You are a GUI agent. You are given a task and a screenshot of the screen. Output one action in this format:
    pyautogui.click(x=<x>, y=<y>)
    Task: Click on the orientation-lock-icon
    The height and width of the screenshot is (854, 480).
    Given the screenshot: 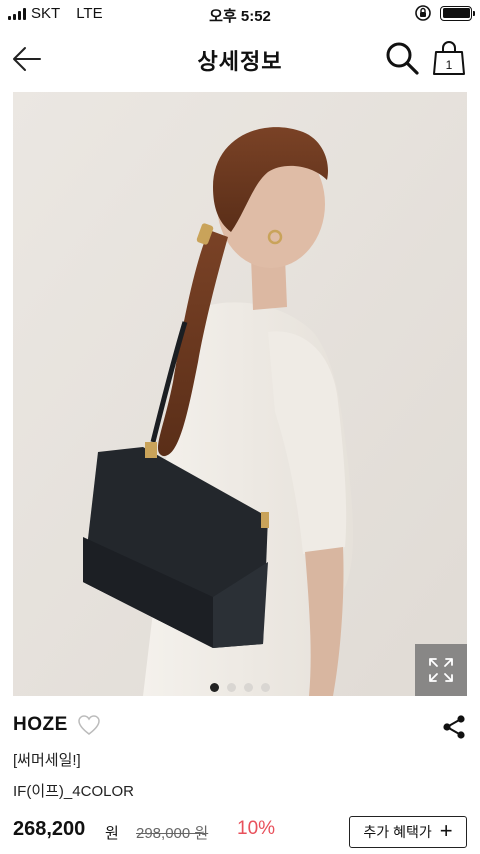 What is the action you would take?
    pyautogui.click(x=423, y=13)
    